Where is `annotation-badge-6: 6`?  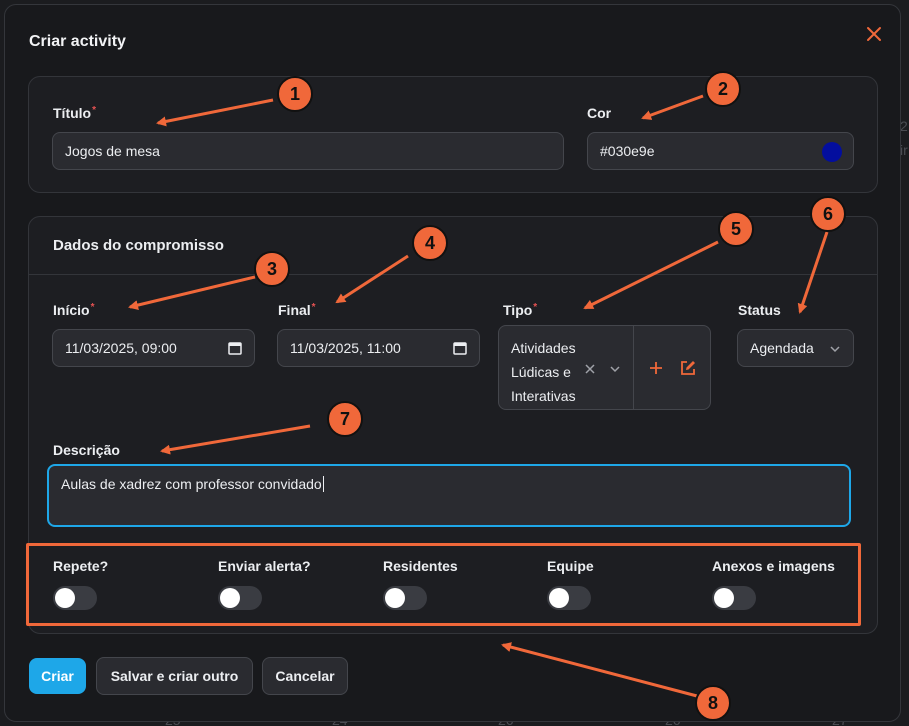
annotation-badge-6: 6 is located at coordinates (828, 214).